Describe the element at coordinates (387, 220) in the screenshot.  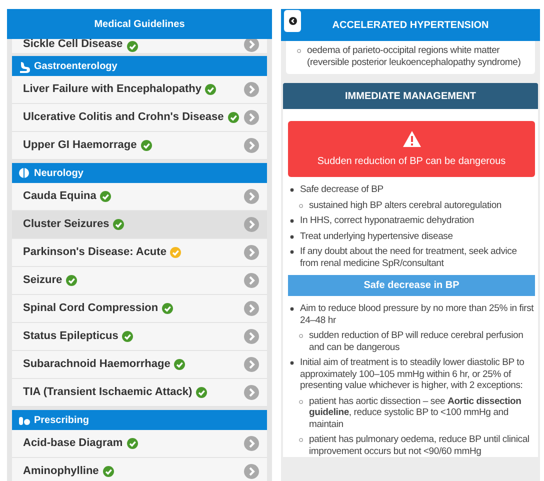
I see `bullet-text: In HHS, correct hyponatraemic dehydration` at that location.